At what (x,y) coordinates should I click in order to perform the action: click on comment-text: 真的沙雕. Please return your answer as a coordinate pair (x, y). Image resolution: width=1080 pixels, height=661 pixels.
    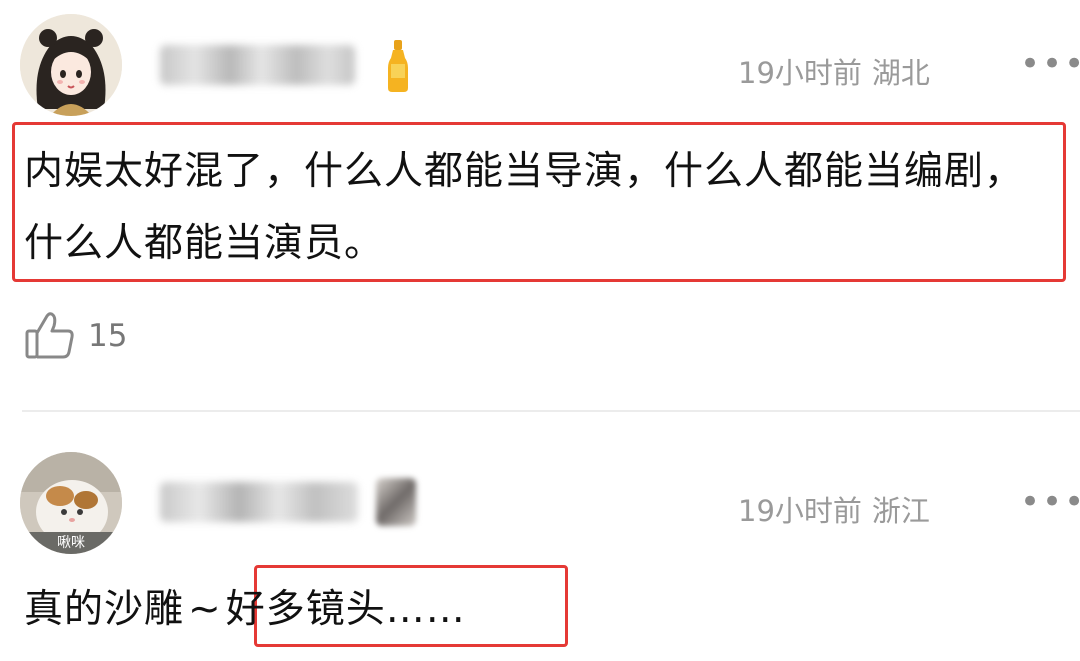
    Looking at the image, I should click on (104, 609).